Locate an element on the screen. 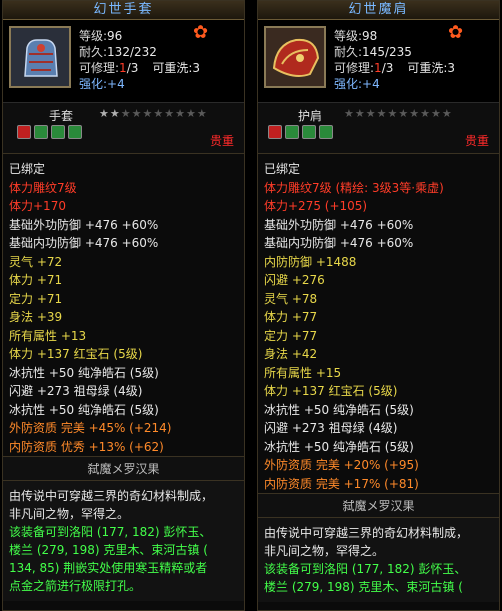  attribute-line: 内防资质 完美 +17% (+81) is located at coordinates (341, 483).